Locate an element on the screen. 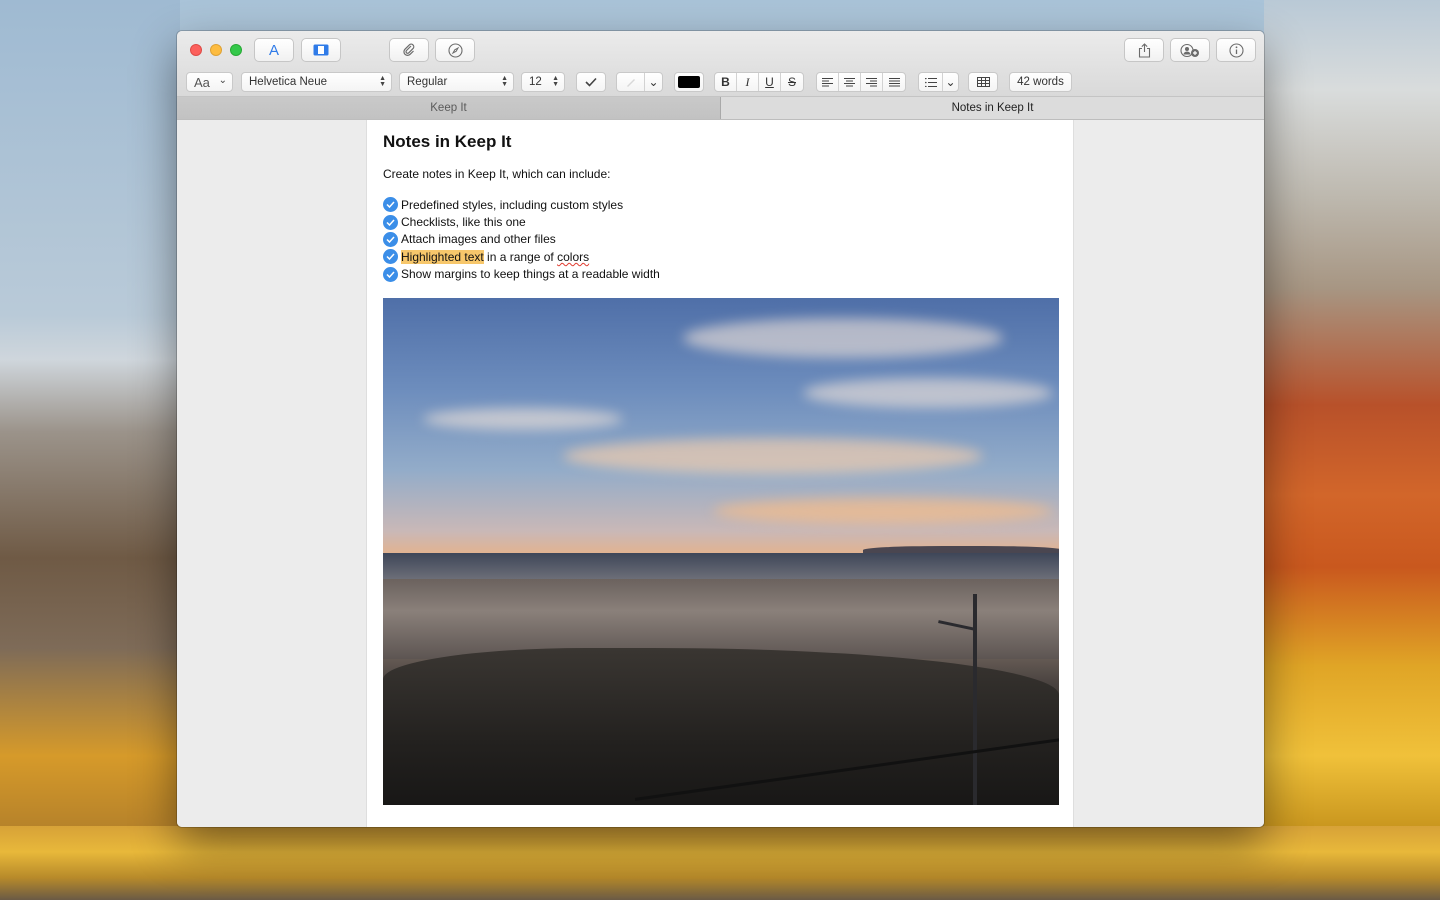 The height and width of the screenshot is (900, 1440). align-right-icon is located at coordinates (871, 81).